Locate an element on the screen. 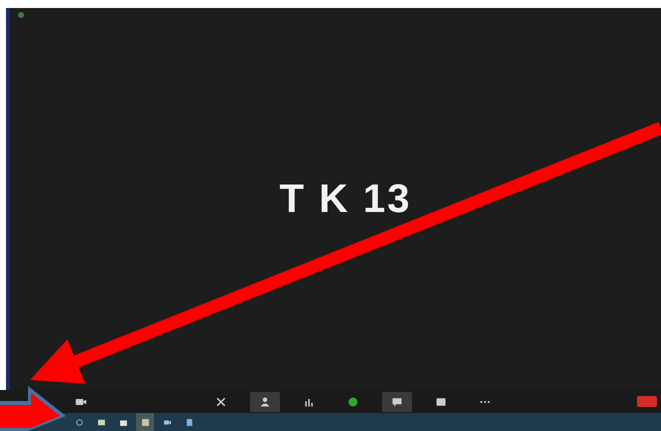 The height and width of the screenshot is (431, 661). taskbar-button is located at coordinates (145, 422).